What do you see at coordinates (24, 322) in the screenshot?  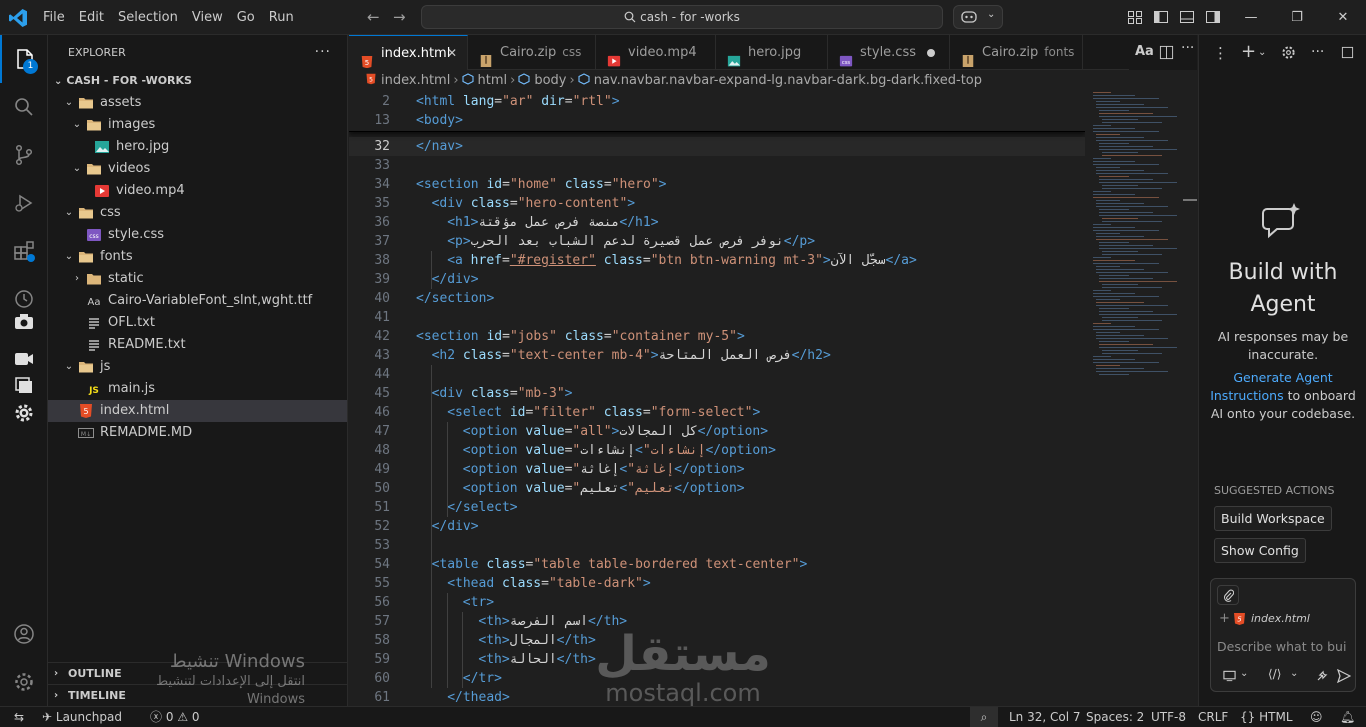 I see `camera-activity` at bounding box center [24, 322].